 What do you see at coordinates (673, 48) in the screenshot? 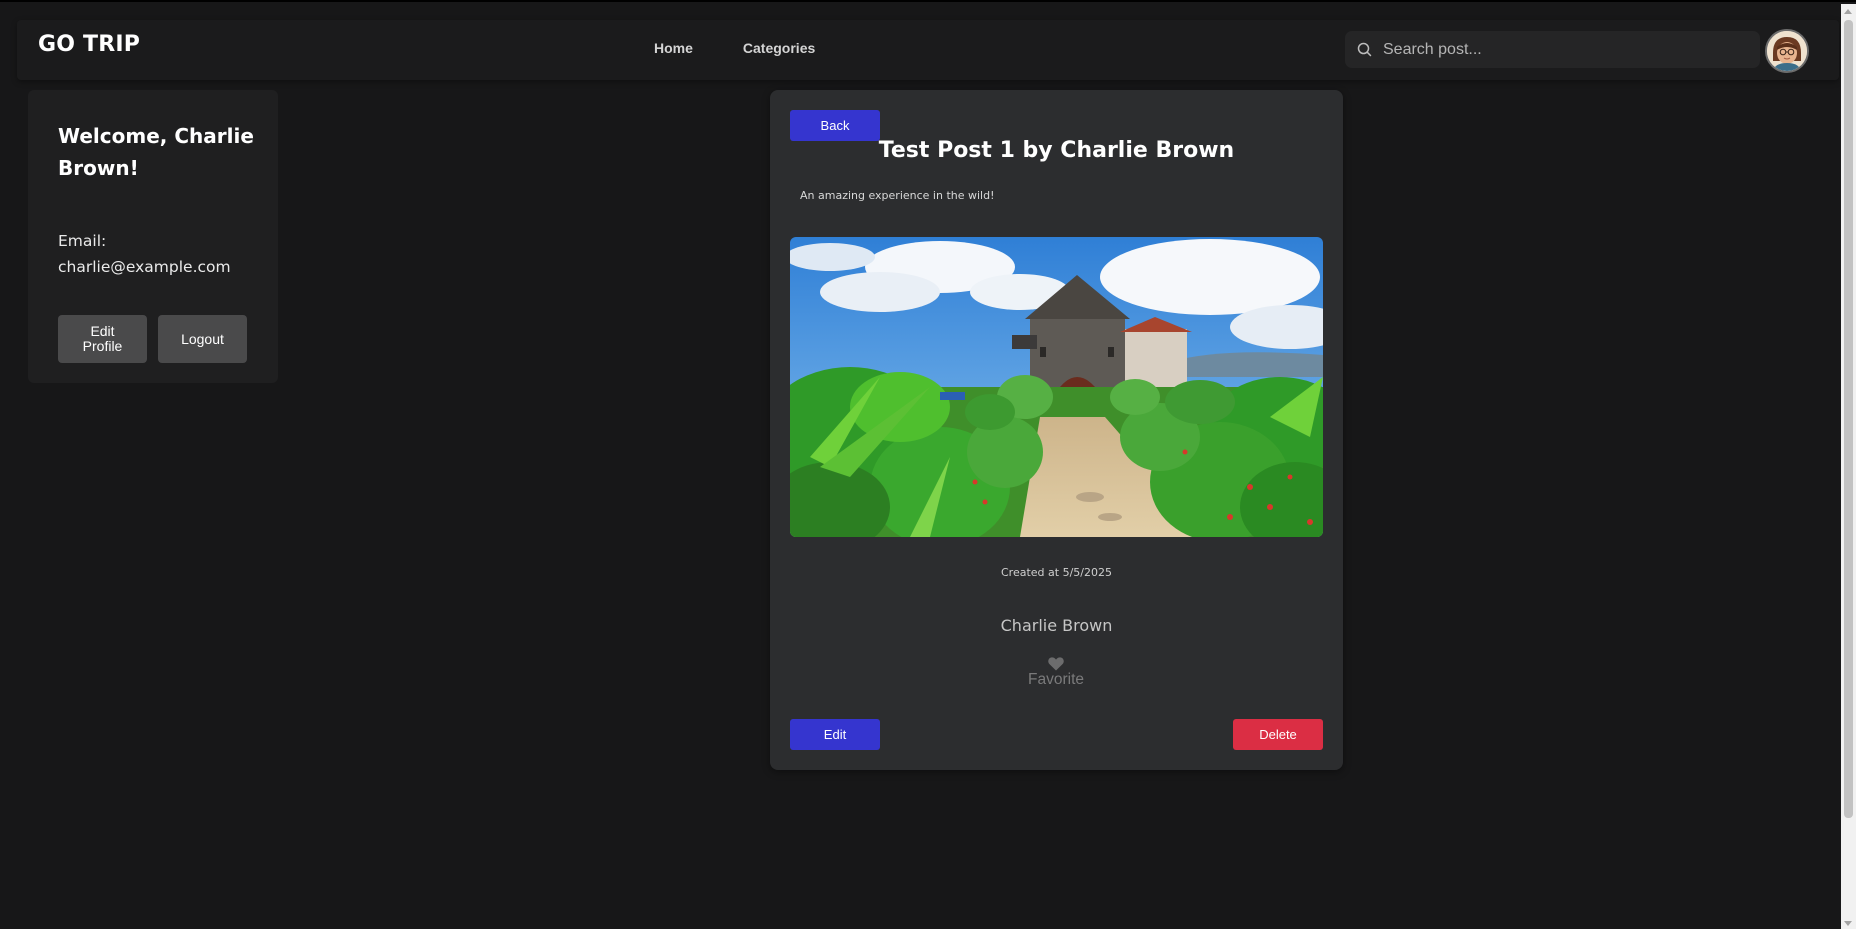
I see `nav-link-home: Home` at bounding box center [673, 48].